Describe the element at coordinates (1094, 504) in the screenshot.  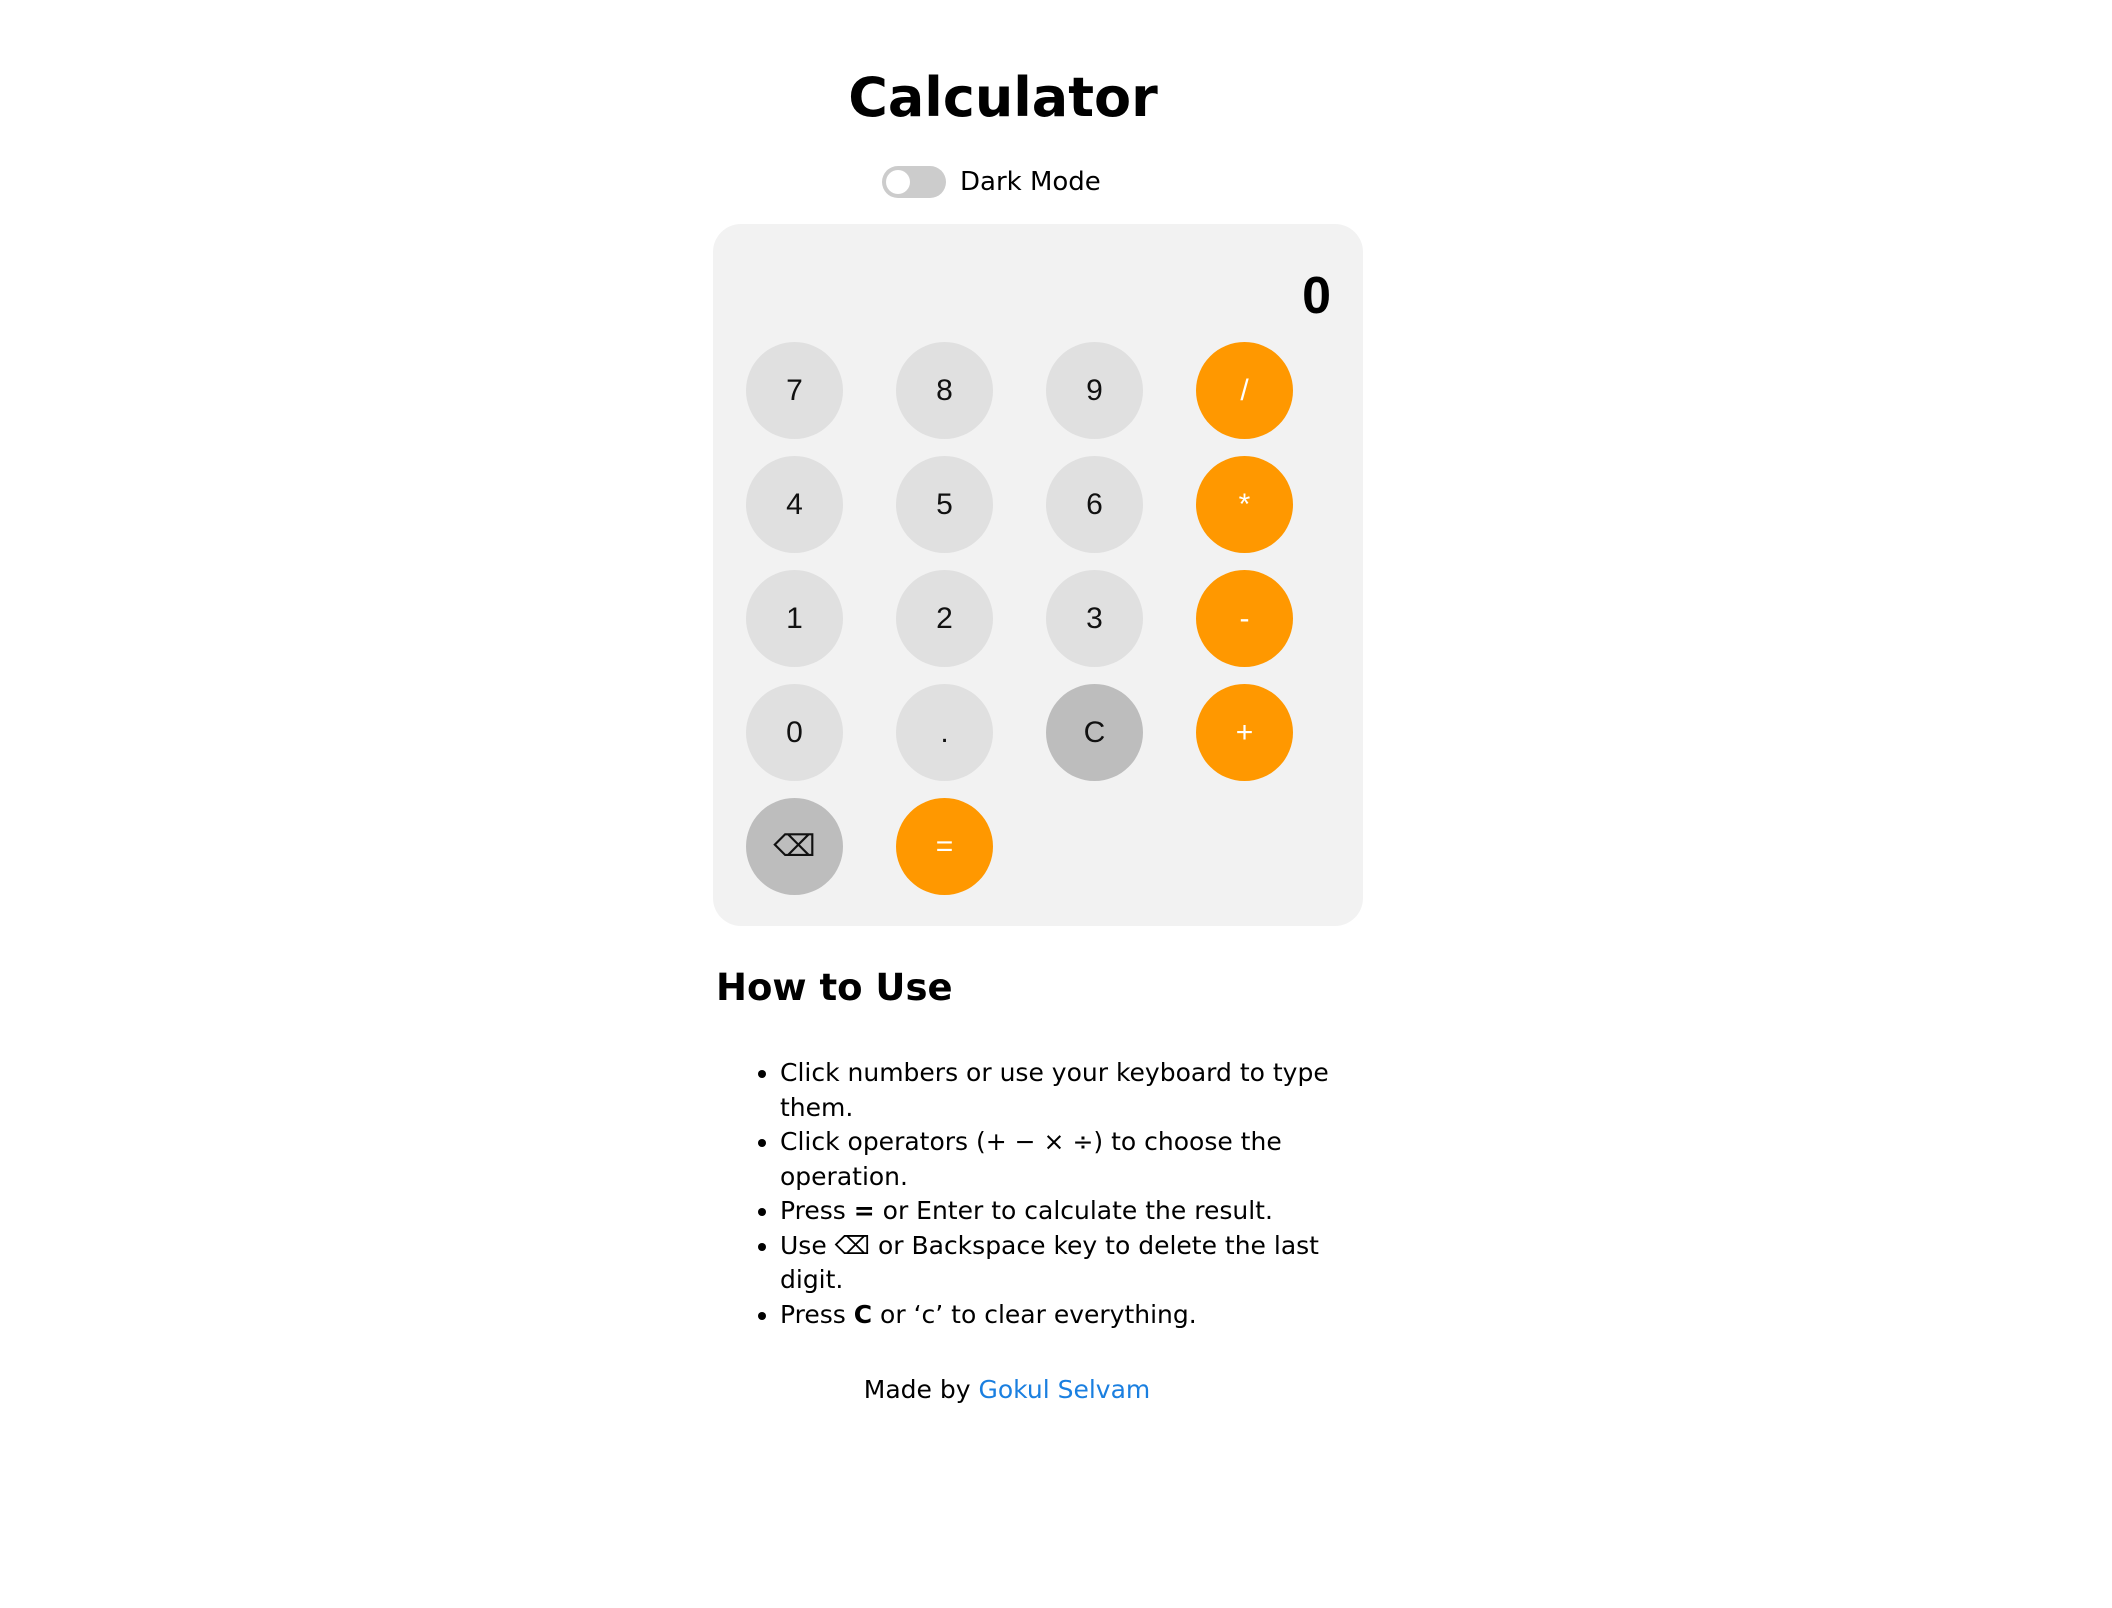
I see `key-6: 6` at that location.